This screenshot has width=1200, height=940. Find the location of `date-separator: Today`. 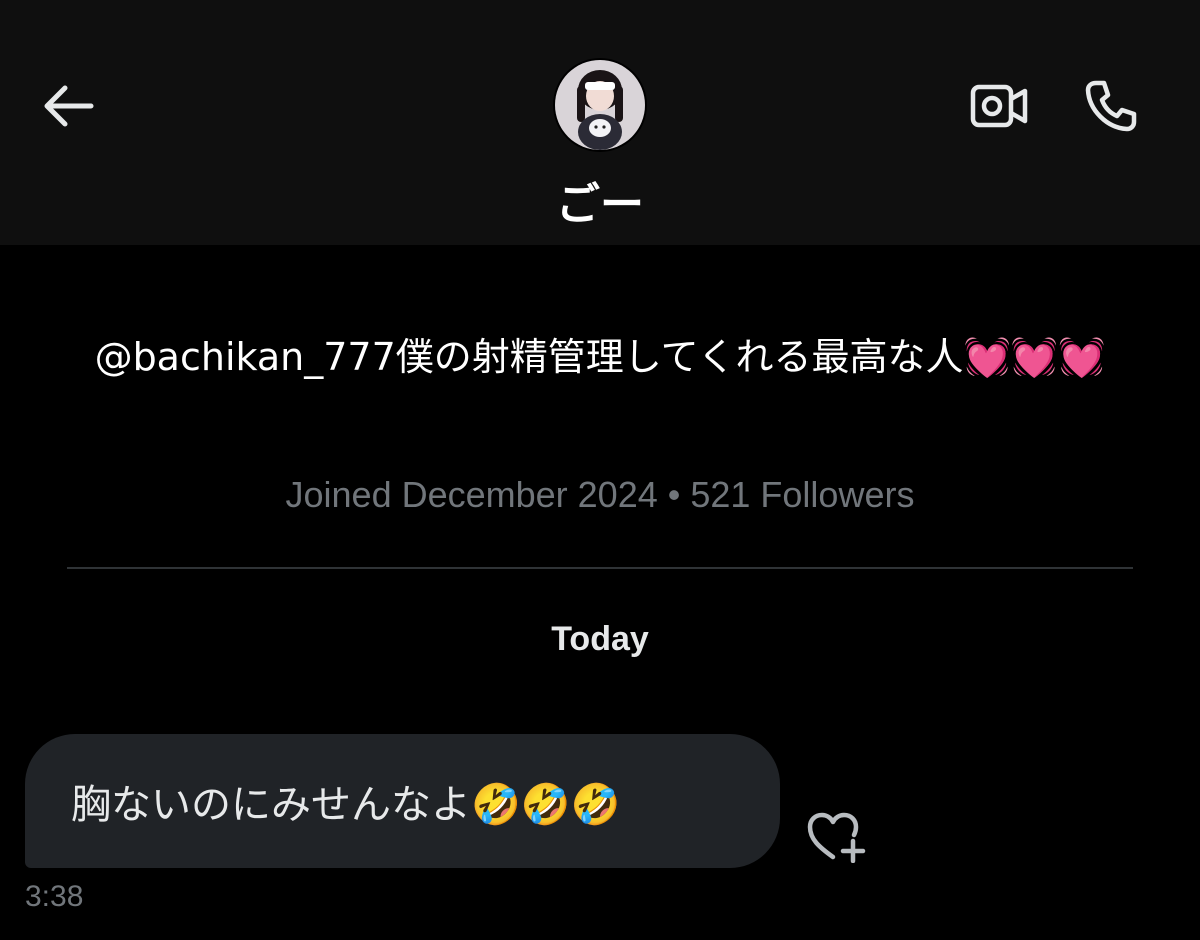

date-separator: Today is located at coordinates (600, 639).